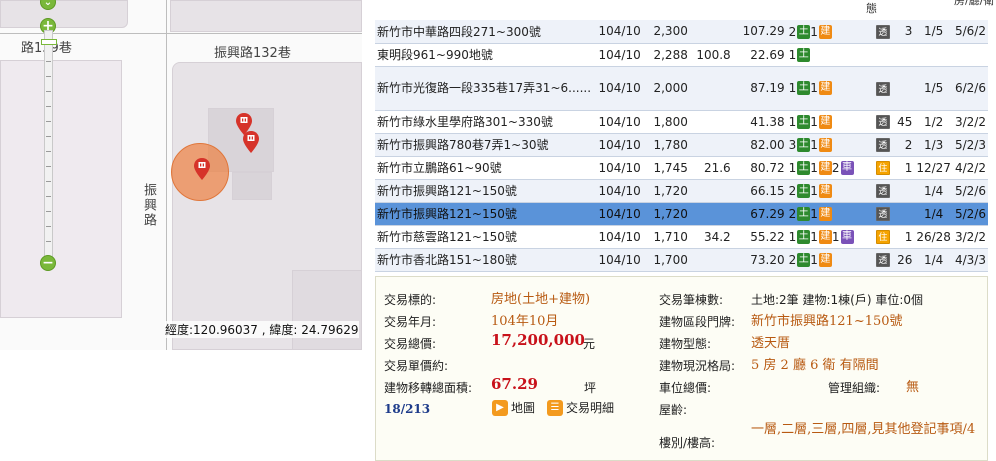 This screenshot has height=461, width=996. What do you see at coordinates (771, 343) in the screenshot?
I see `value-bld-type: 透天厝` at bounding box center [771, 343].